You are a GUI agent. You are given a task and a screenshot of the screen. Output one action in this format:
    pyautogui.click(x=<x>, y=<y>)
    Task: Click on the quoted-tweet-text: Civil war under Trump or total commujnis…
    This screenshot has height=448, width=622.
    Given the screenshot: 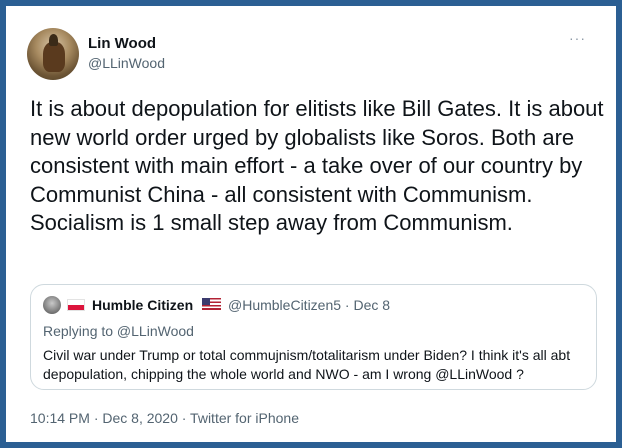 What is the action you would take?
    pyautogui.click(x=307, y=364)
    